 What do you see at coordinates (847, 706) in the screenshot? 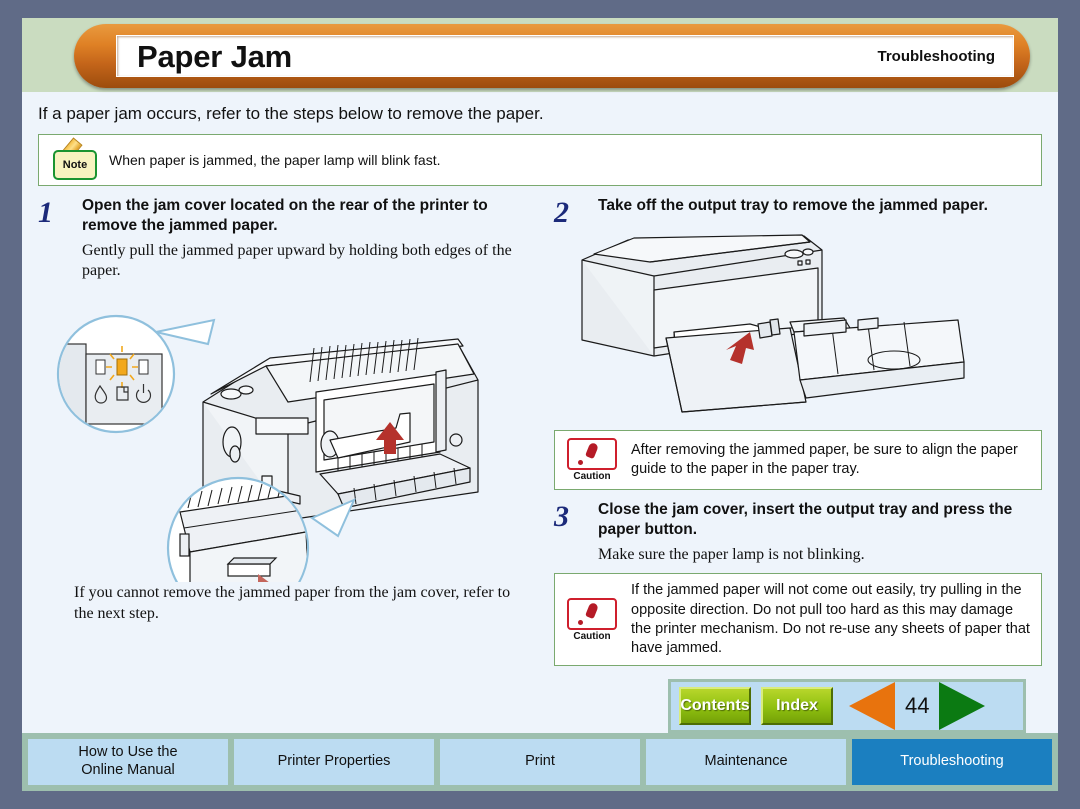
I see `page-navigation-panel: Contents Index 44` at bounding box center [847, 706].